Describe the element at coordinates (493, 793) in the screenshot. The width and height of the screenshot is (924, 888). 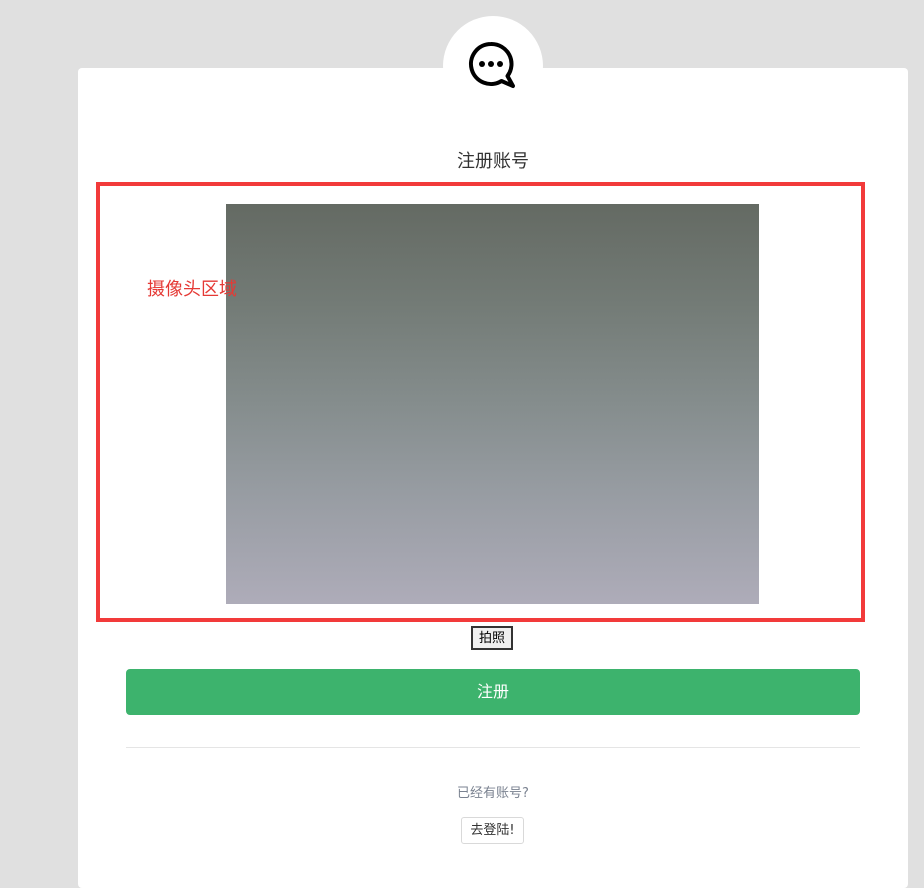
I see `has-account-prompt: 已经有账号?` at that location.